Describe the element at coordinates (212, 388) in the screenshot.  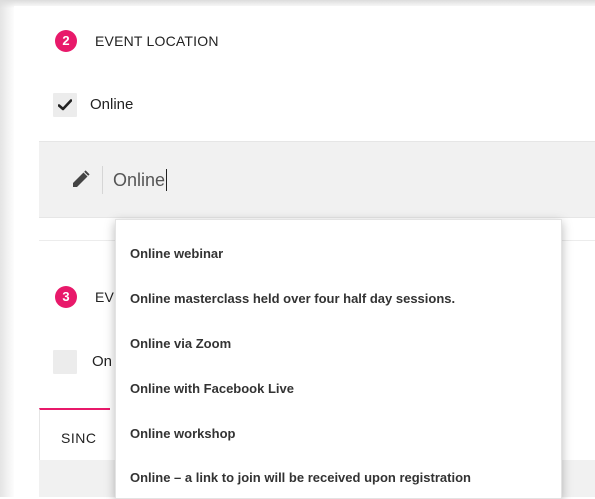
I see `autocomplete-item: Online with Facebook Live` at that location.